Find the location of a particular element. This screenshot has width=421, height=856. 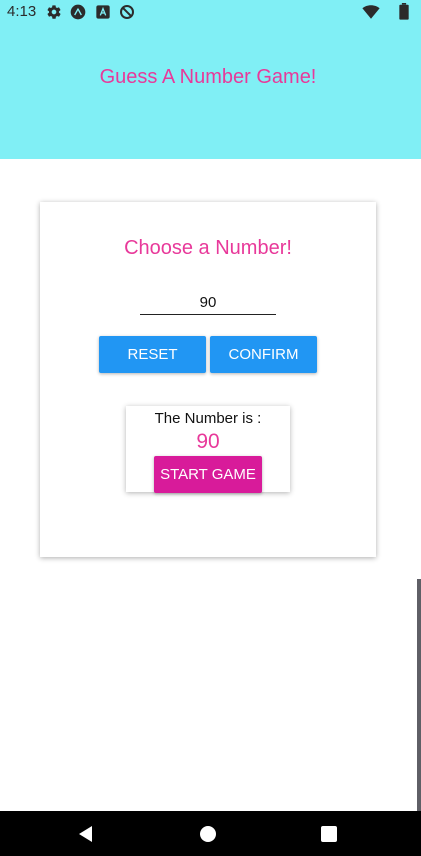

back-icon is located at coordinates (86, 834).